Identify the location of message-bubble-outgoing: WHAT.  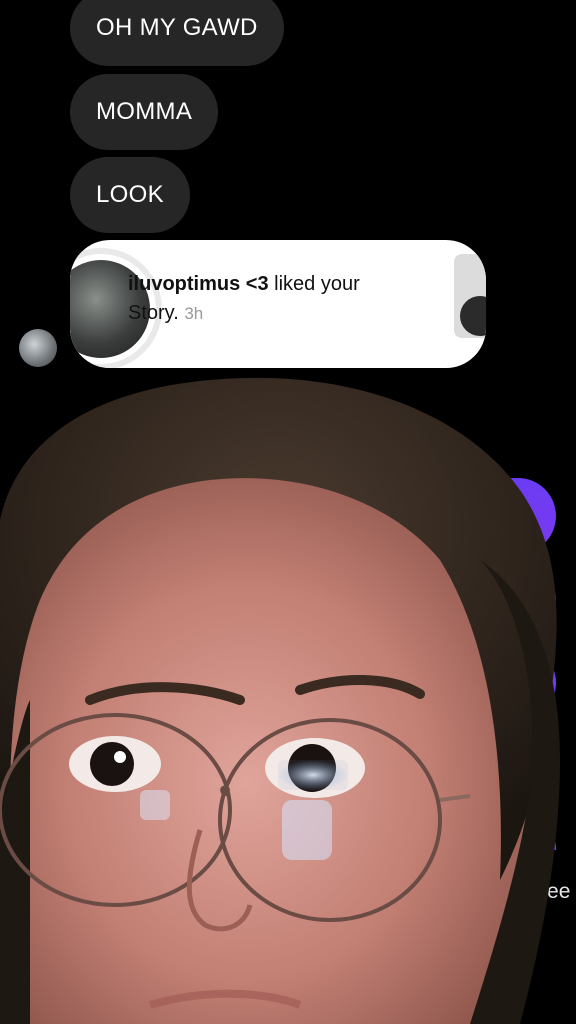
(496, 516).